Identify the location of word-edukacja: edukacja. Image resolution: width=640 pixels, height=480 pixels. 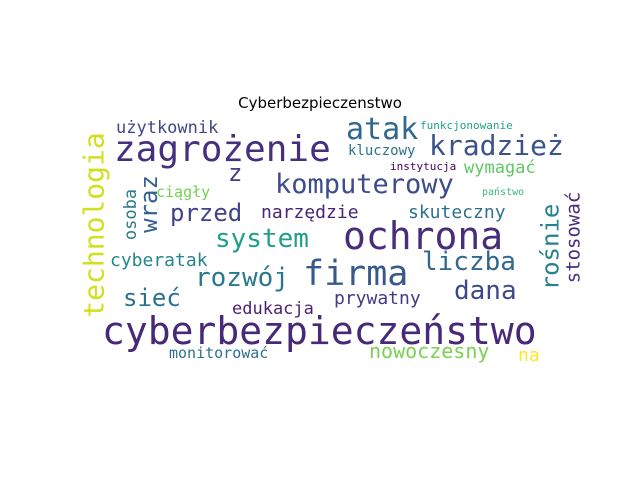
(273, 309).